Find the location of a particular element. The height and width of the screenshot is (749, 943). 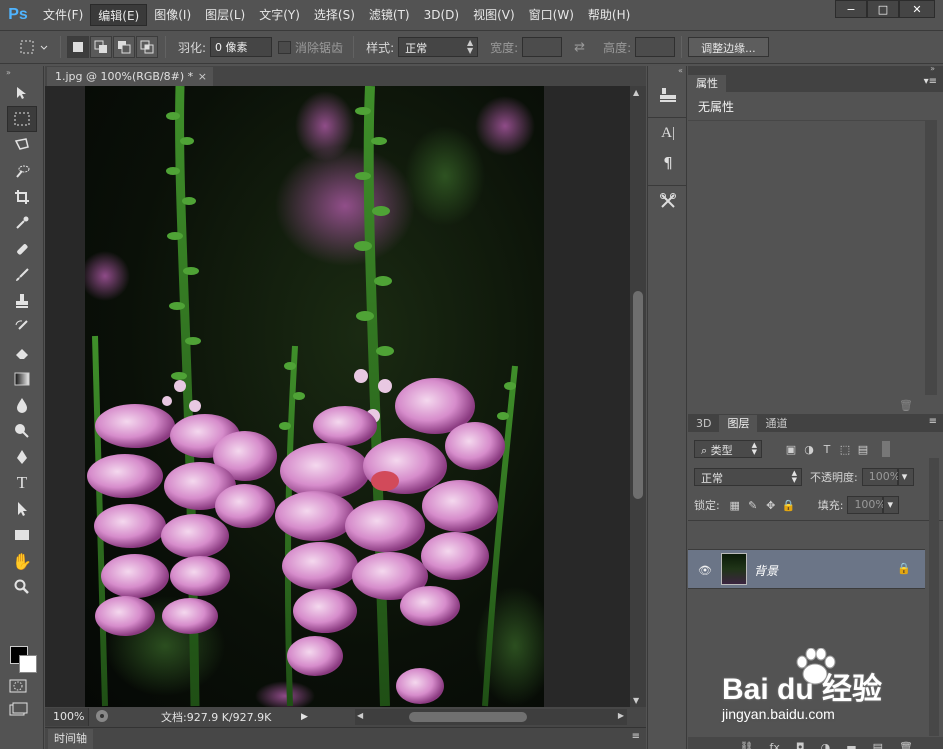

clone-stamp-icon is located at coordinates (22, 301).